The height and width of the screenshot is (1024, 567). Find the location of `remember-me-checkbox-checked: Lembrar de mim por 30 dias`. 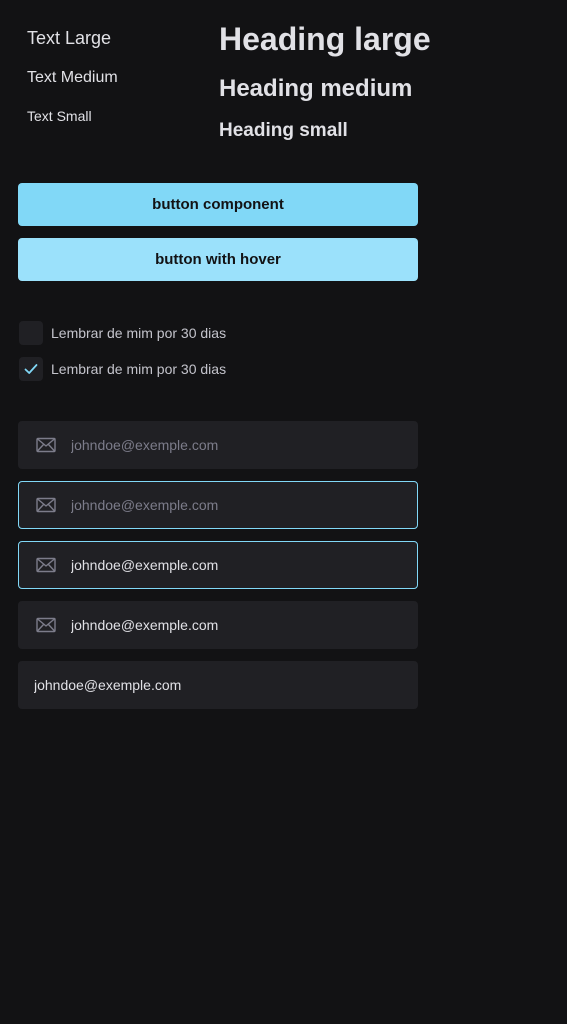

remember-me-checkbox-checked: Lembrar de mim por 30 dias is located at coordinates (122, 369).